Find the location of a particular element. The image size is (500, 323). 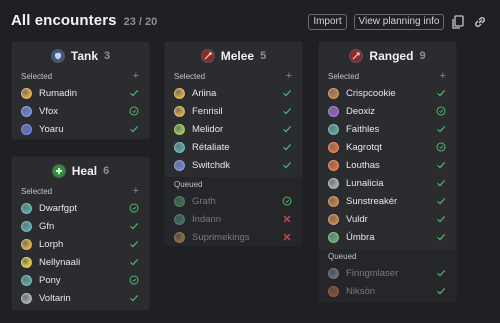

player-row: Nellynaali is located at coordinates (80, 262).